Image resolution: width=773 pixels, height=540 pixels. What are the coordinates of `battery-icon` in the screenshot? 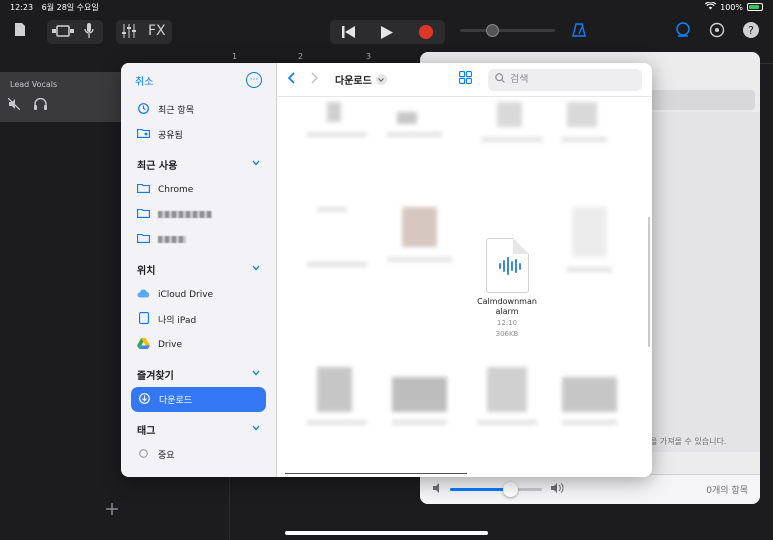 It's located at (755, 7).